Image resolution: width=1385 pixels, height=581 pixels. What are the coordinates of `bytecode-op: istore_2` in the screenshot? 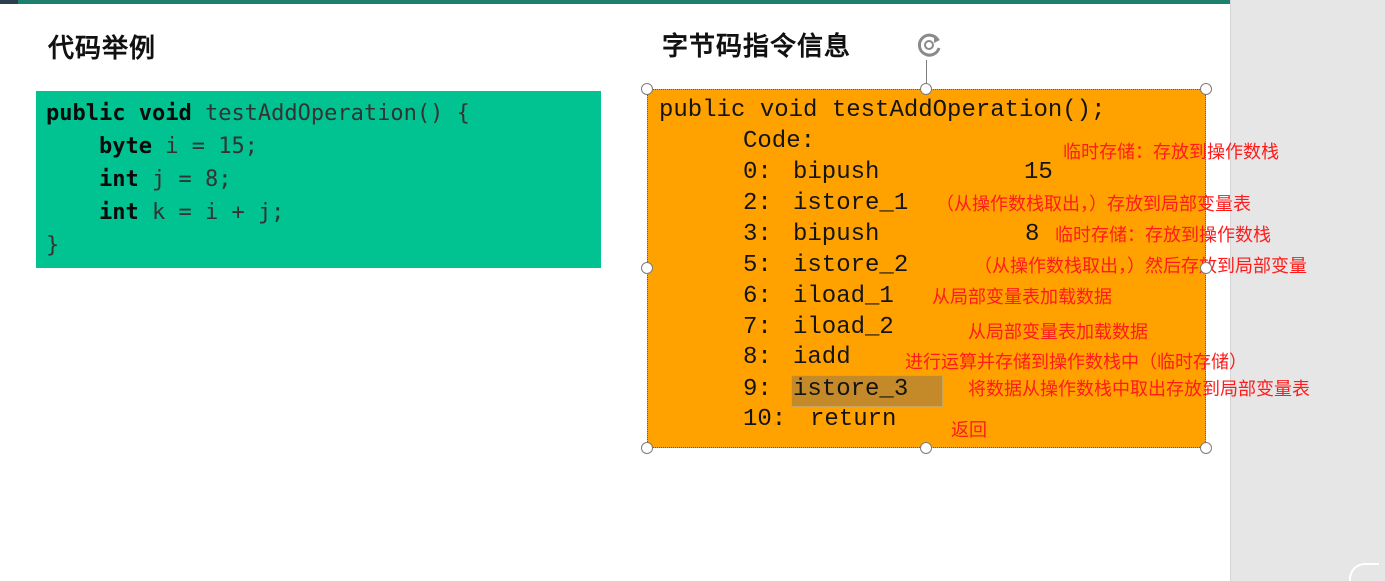 It's located at (851, 265).